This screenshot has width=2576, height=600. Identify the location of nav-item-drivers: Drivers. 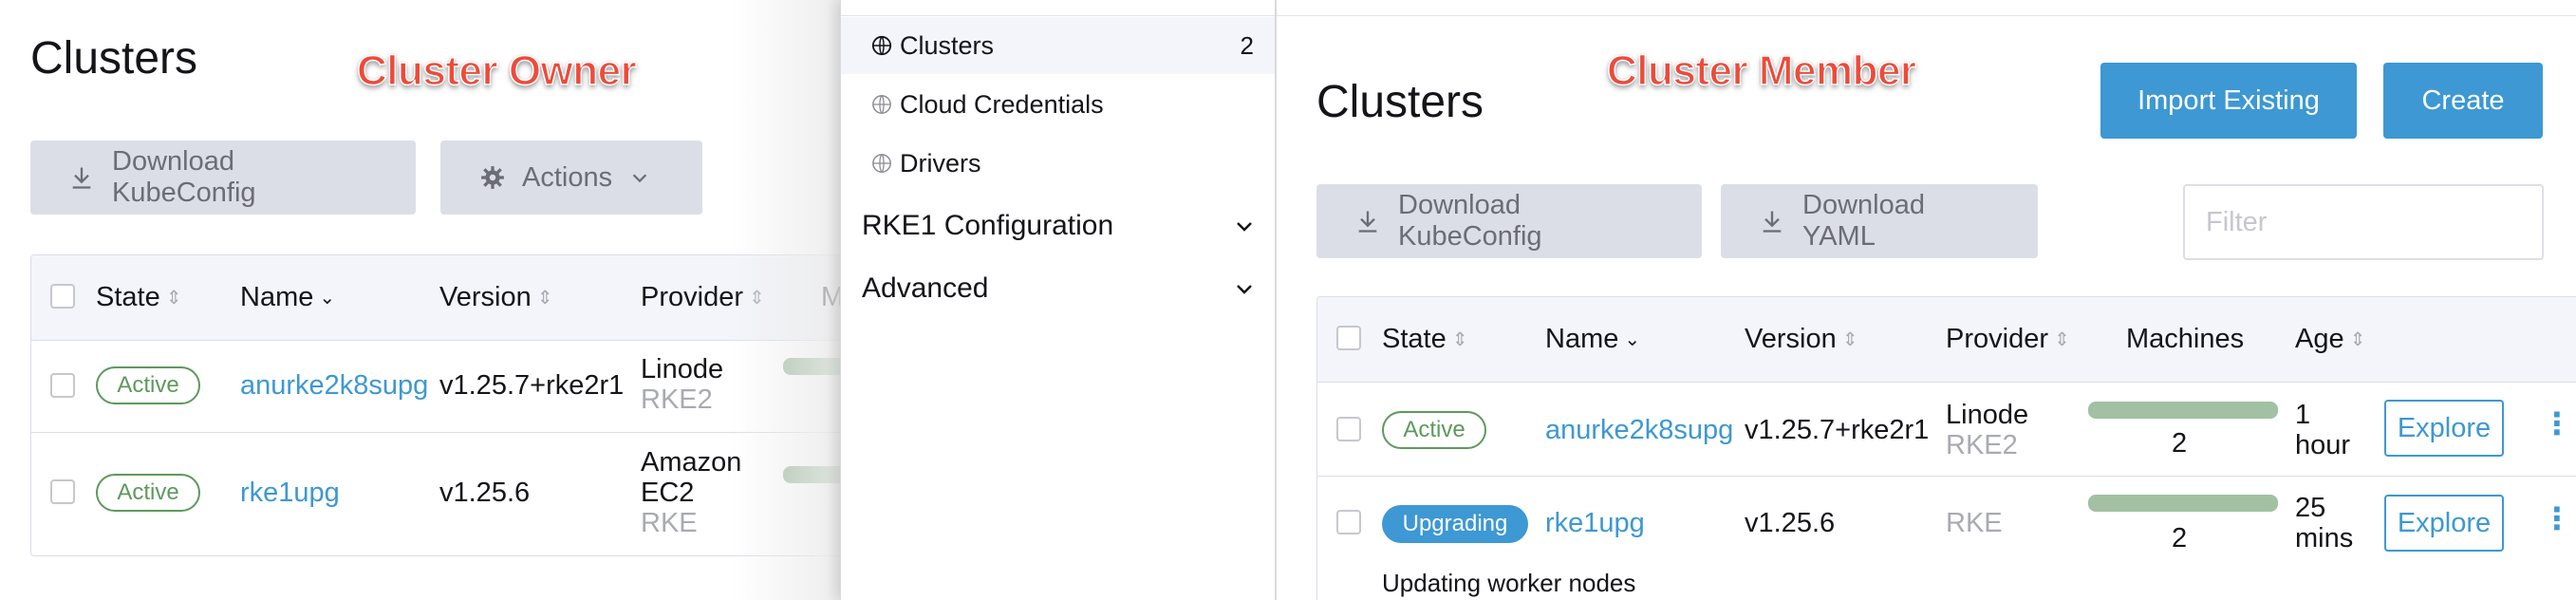
(1058, 163).